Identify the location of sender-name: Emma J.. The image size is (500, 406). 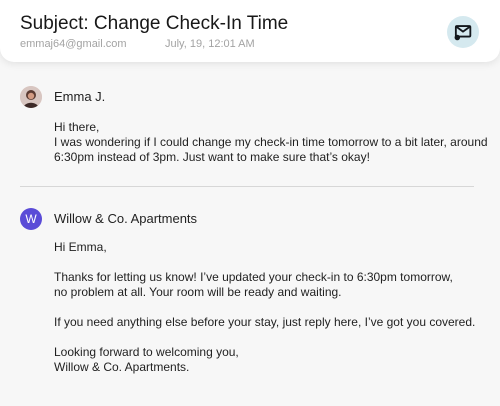
(80, 96).